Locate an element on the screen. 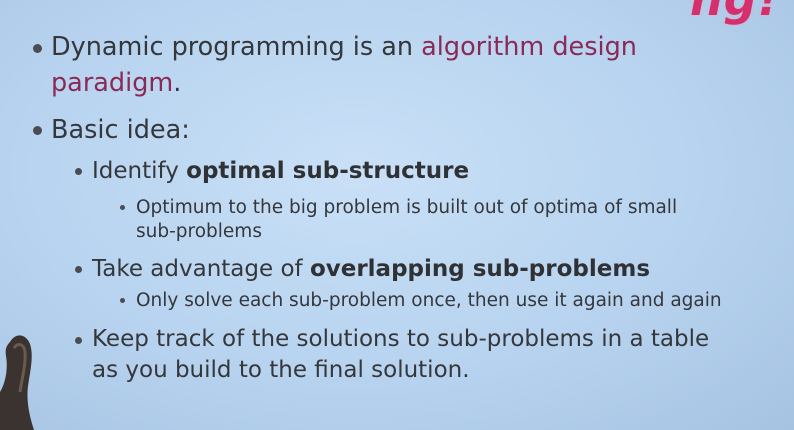 Image resolution: width=794 pixels, height=430 pixels. optimal-prefix: Identify is located at coordinates (139, 171).